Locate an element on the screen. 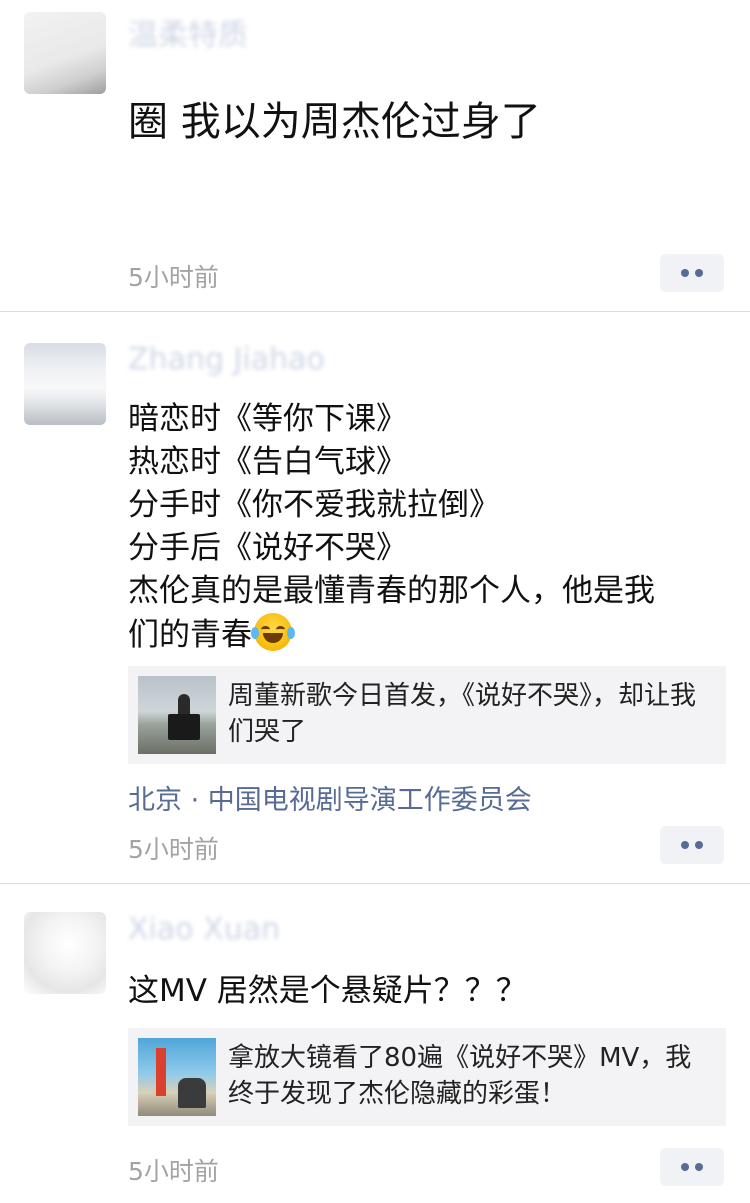 The image size is (750, 1203). link-title: 拿放大镜看了80遍《说好不哭》MV，我终于发现了杰伦隐藏的彩蛋！ is located at coordinates (460, 1076).